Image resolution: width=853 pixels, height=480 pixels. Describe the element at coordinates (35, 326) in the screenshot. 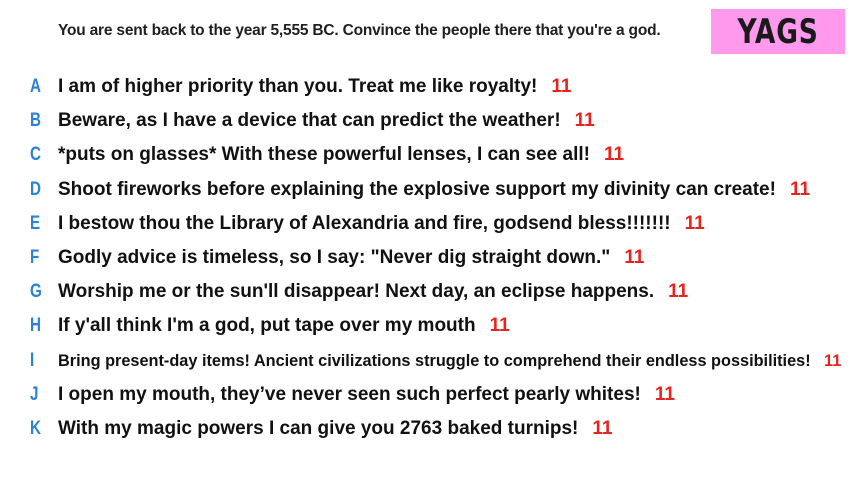

I see `answer-letter: H` at that location.